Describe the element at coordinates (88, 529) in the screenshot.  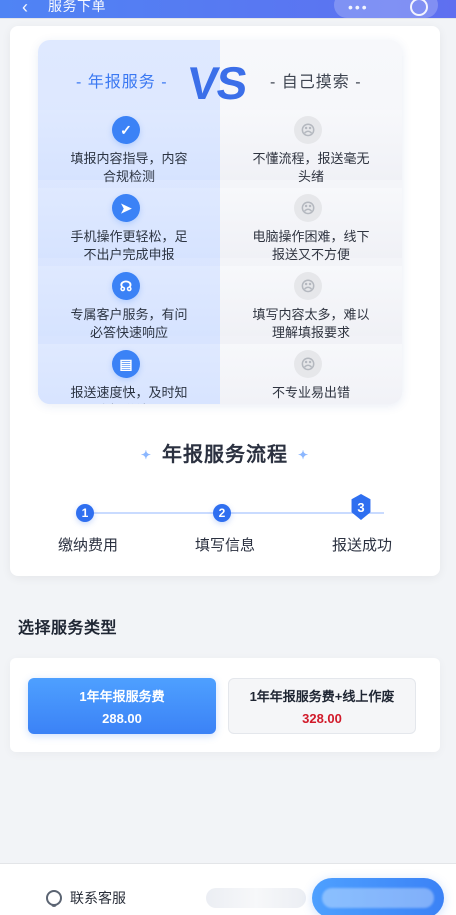
I see `step-1: 1 缴纳费用` at that location.